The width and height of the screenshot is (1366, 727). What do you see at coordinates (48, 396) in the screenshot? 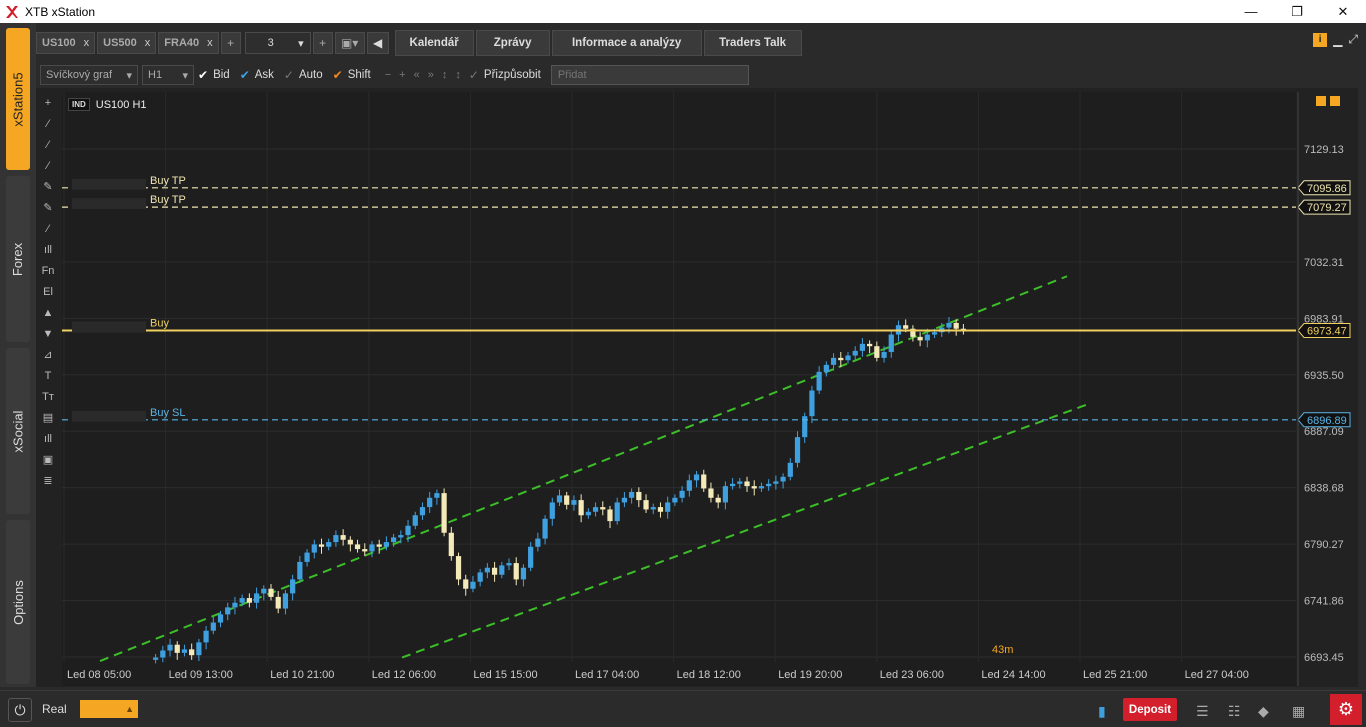
I see `text-size-tool-icon: Tт` at bounding box center [48, 396].